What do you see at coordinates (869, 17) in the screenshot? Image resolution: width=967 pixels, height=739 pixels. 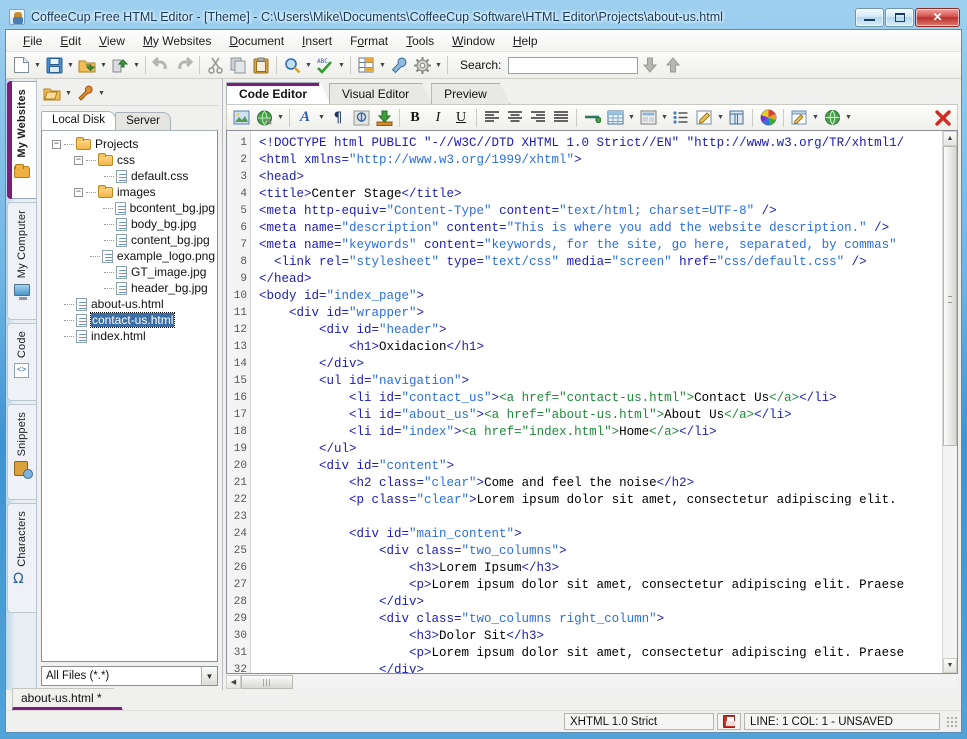 I see `minimize-button` at bounding box center [869, 17].